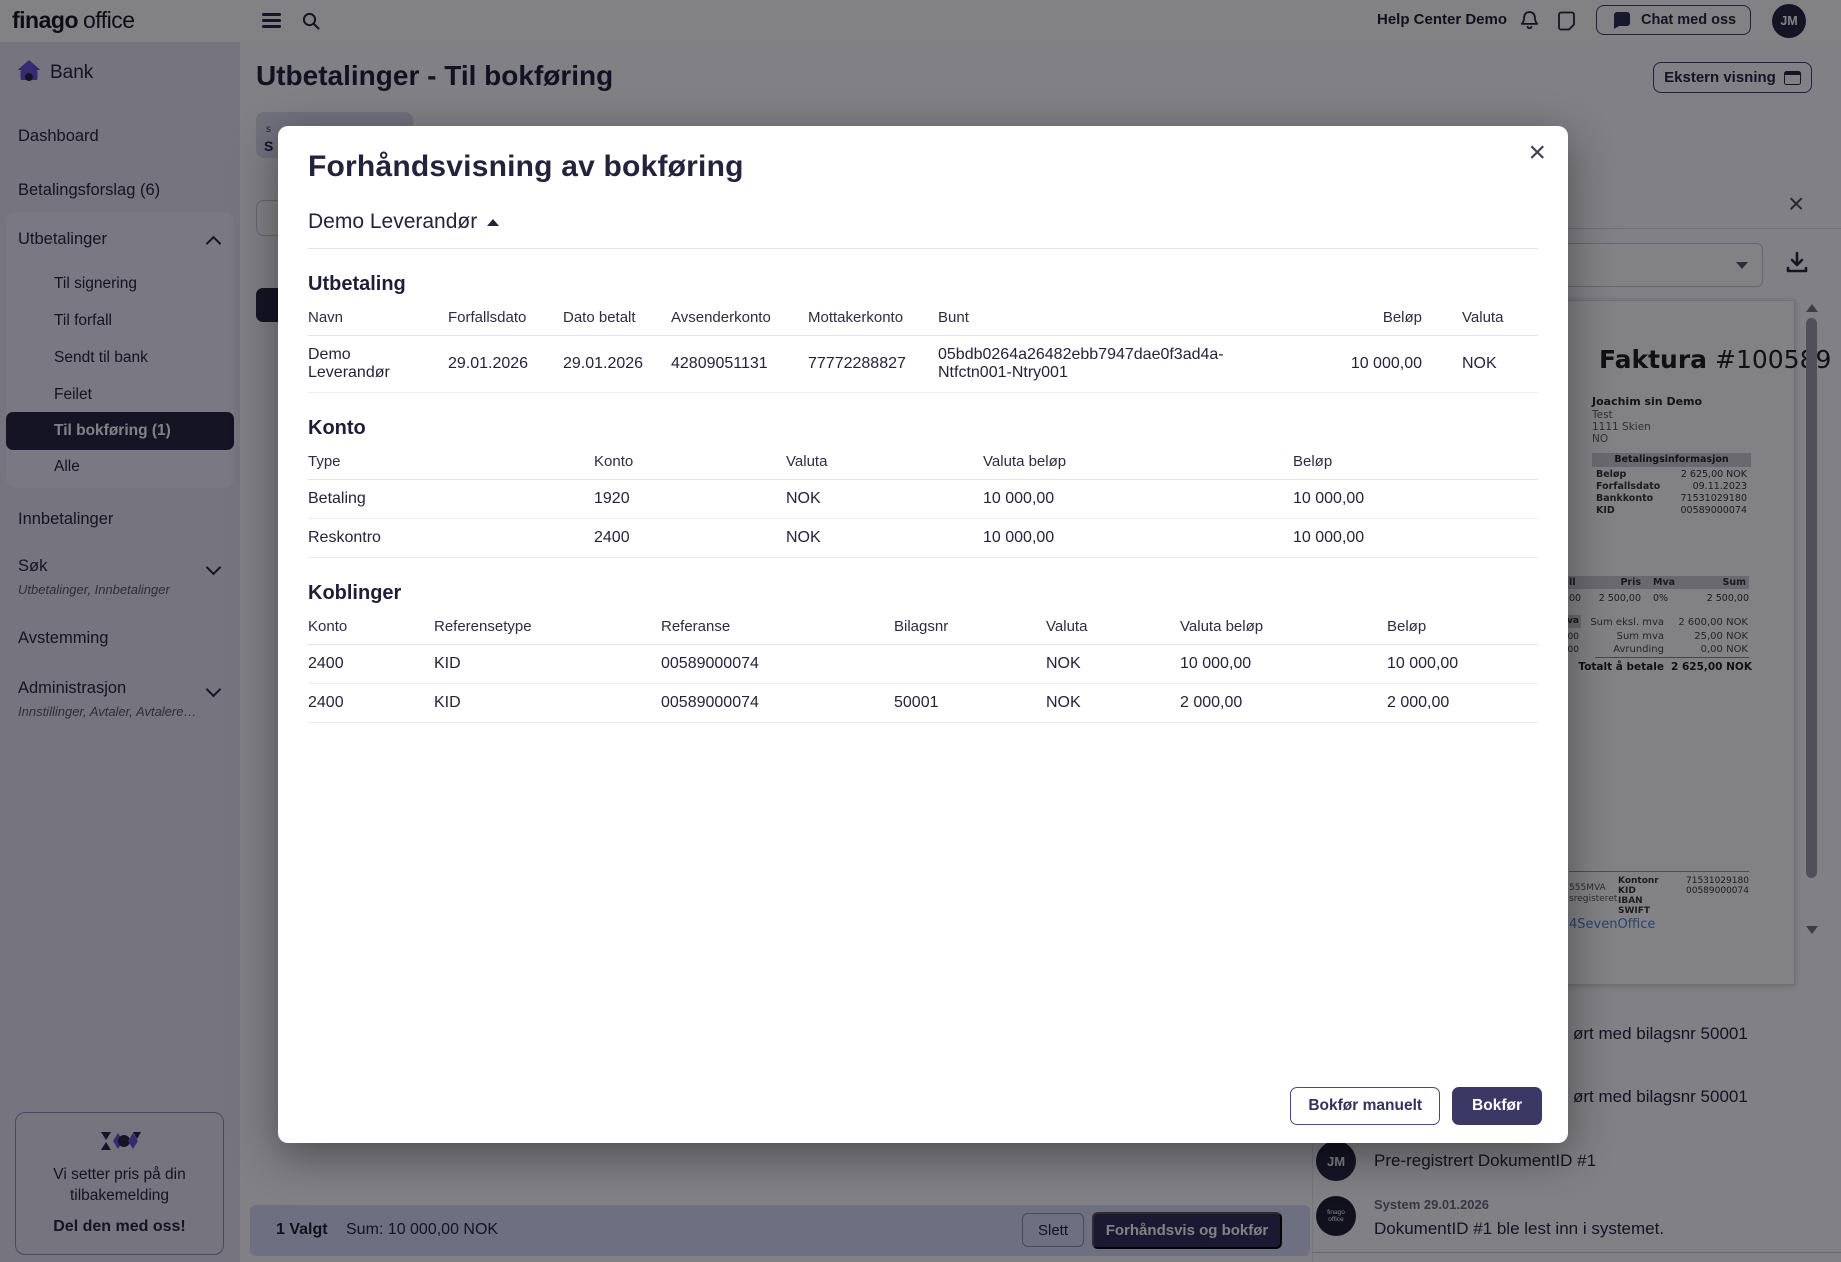  What do you see at coordinates (1128, 318) in the screenshot?
I see `col-bunt: Bunt` at bounding box center [1128, 318].